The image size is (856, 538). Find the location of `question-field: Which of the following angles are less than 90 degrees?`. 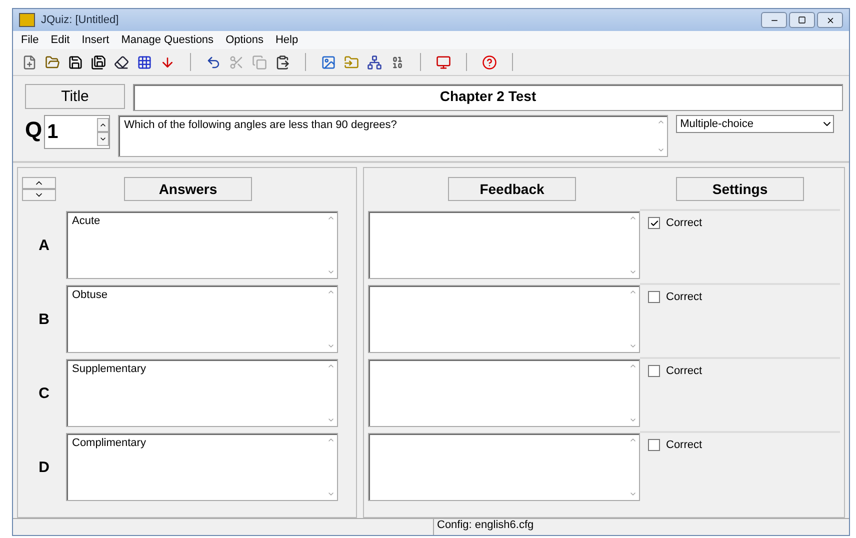

question-field: Which of the following angles are less than 90 degrees? is located at coordinates (393, 136).